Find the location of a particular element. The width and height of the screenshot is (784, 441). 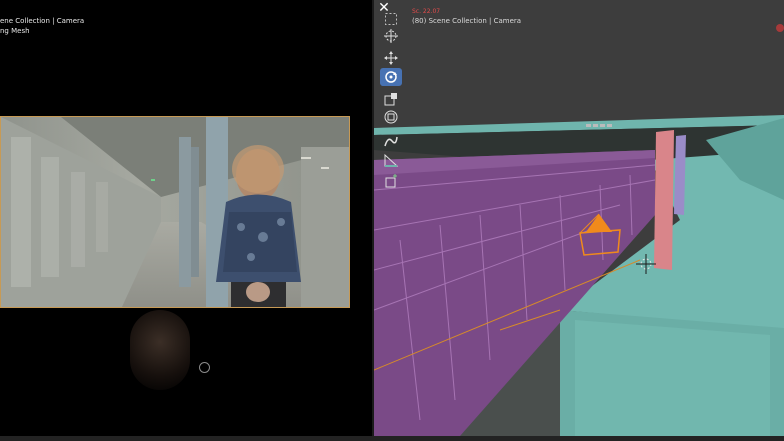

dim-blur-region is located at coordinates (160, 350).